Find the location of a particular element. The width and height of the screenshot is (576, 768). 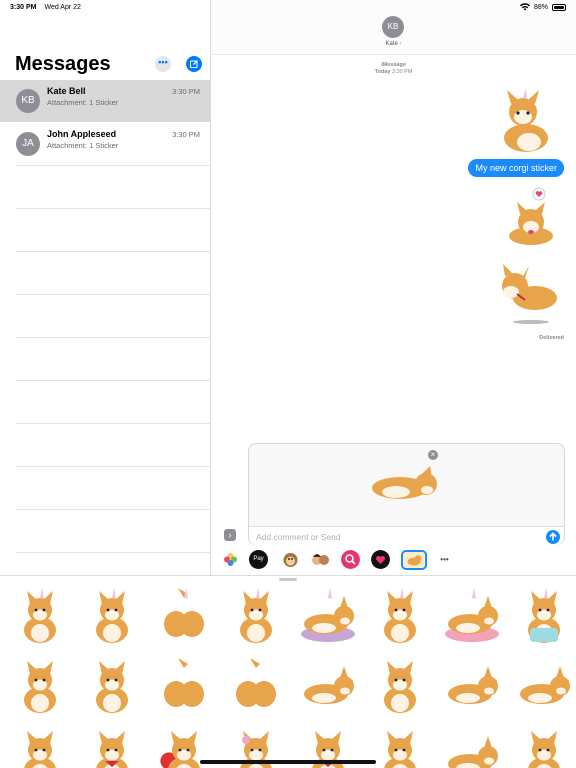

sticker-corgi-peek is located at coordinates (40, 748).